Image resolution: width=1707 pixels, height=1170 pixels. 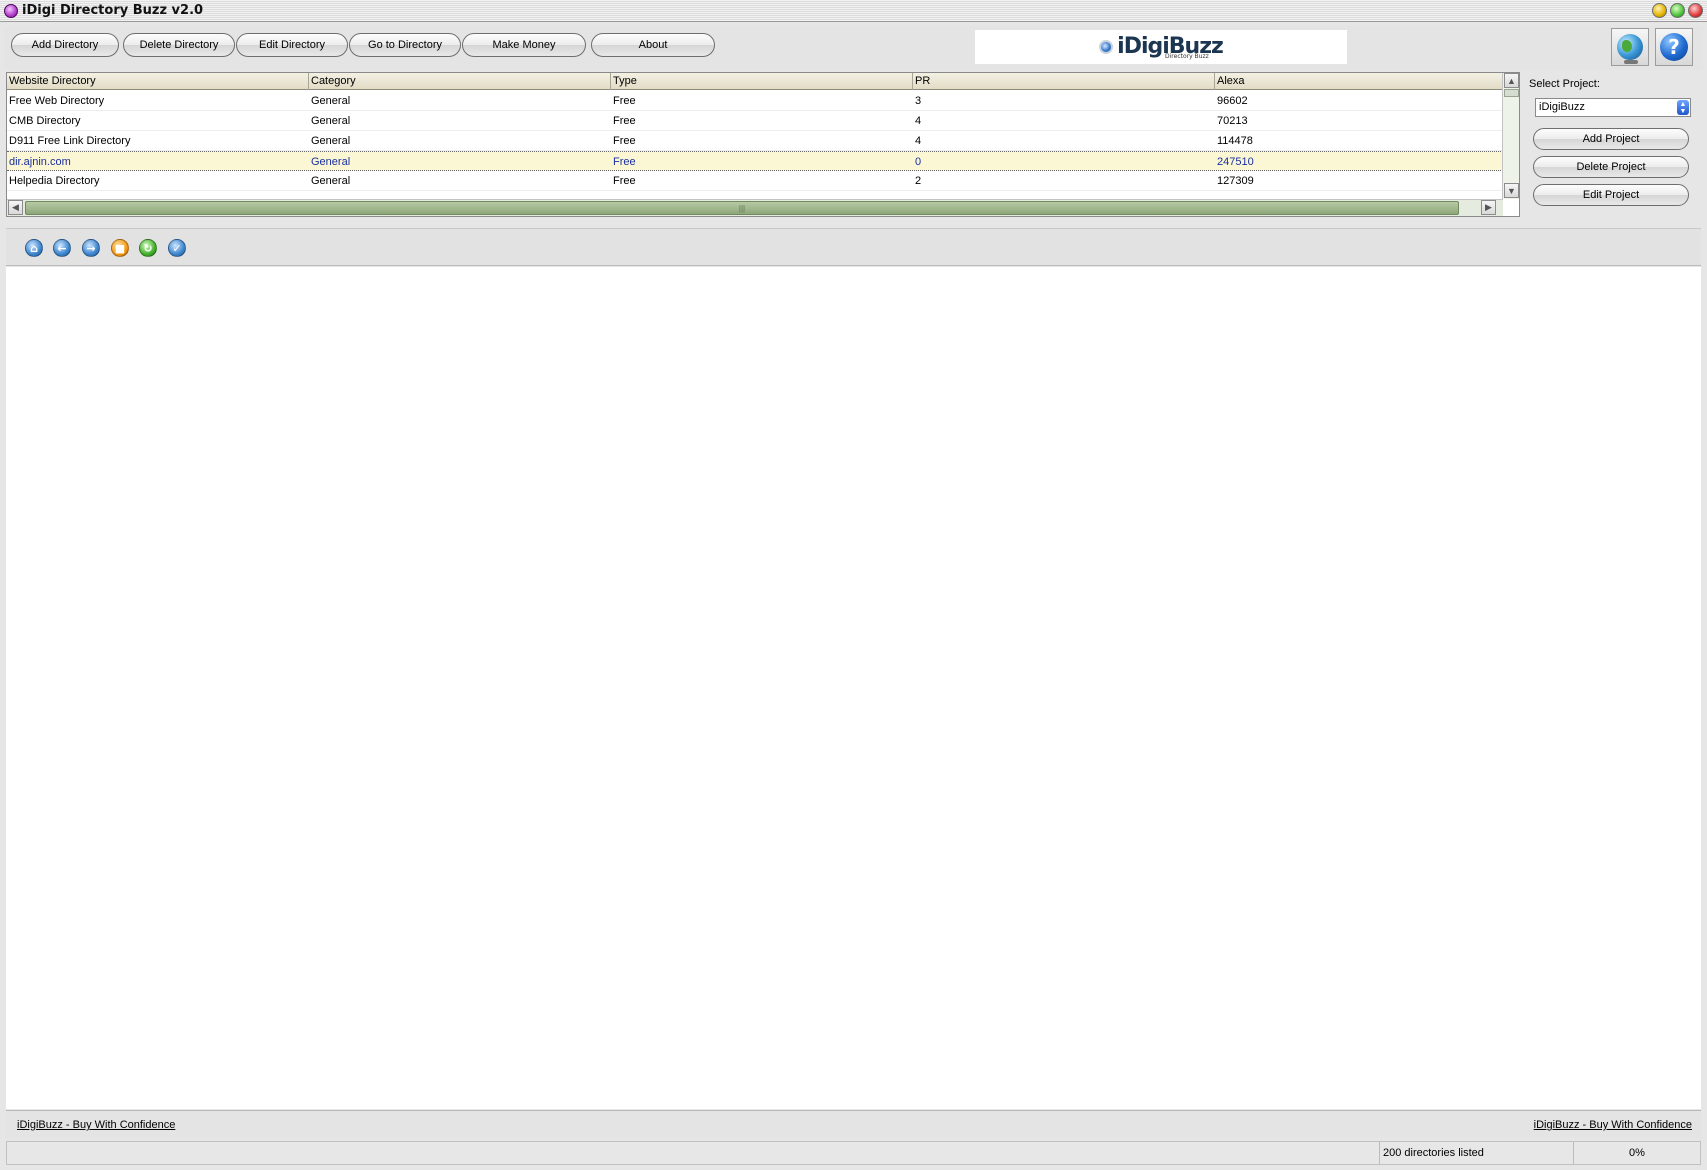 What do you see at coordinates (1359, 81) in the screenshot?
I see `column-header-alexa: Alexa` at bounding box center [1359, 81].